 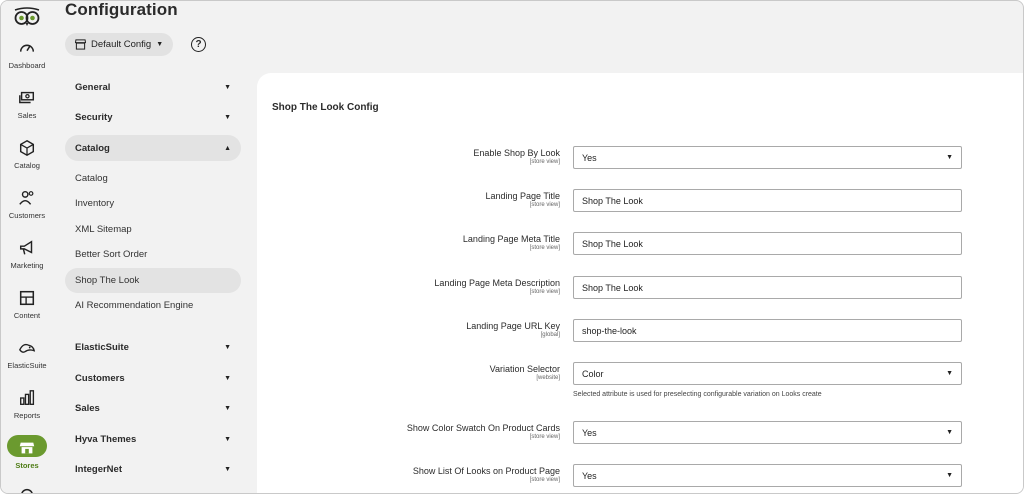 I want to click on nav-section-label: Customers, so click(x=100, y=378).